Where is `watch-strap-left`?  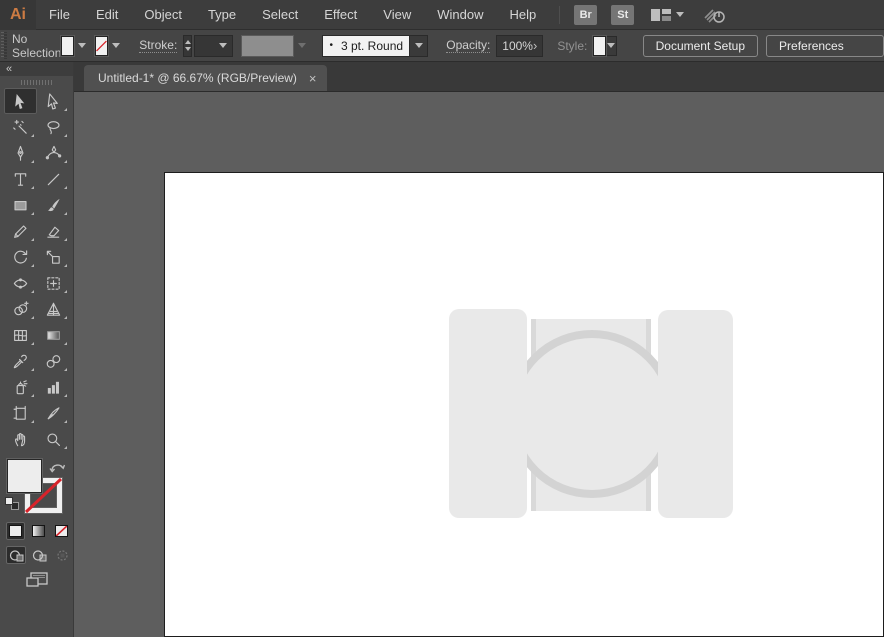 watch-strap-left is located at coordinates (488, 413).